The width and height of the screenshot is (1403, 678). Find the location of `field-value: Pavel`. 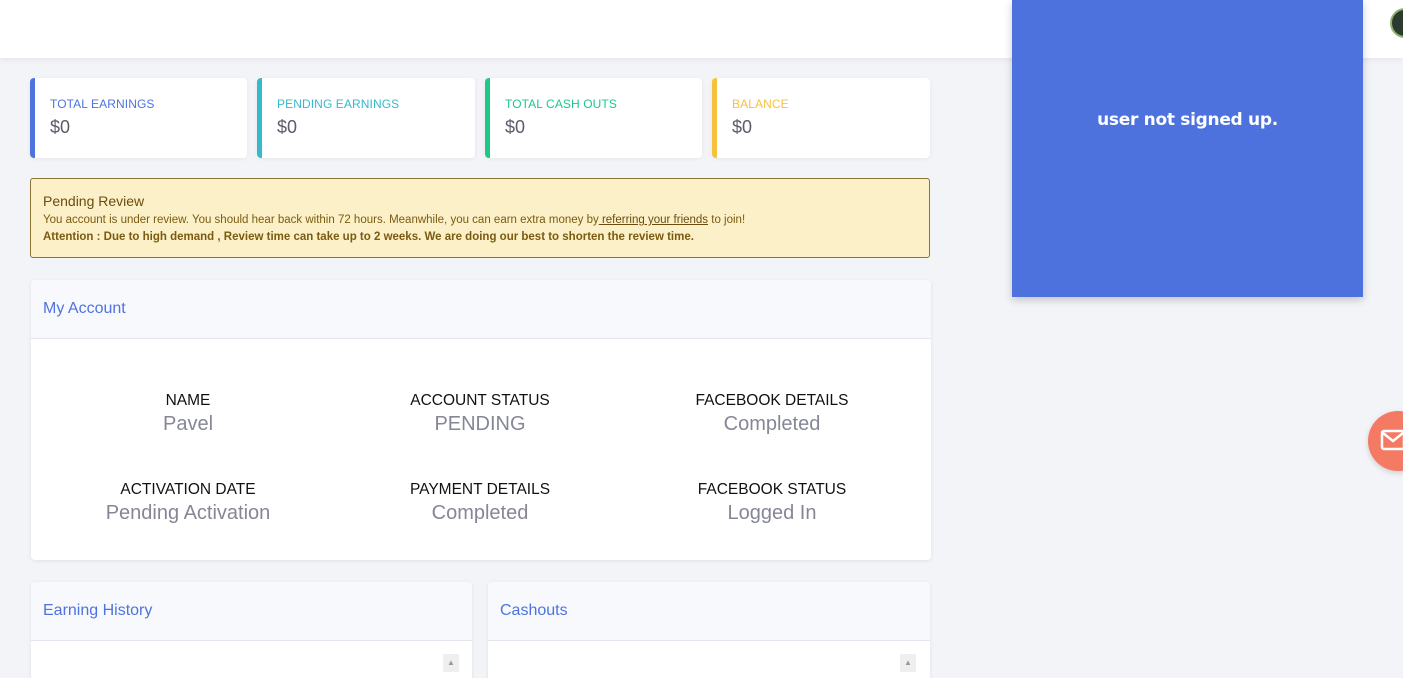

field-value: Pavel is located at coordinates (188, 424).